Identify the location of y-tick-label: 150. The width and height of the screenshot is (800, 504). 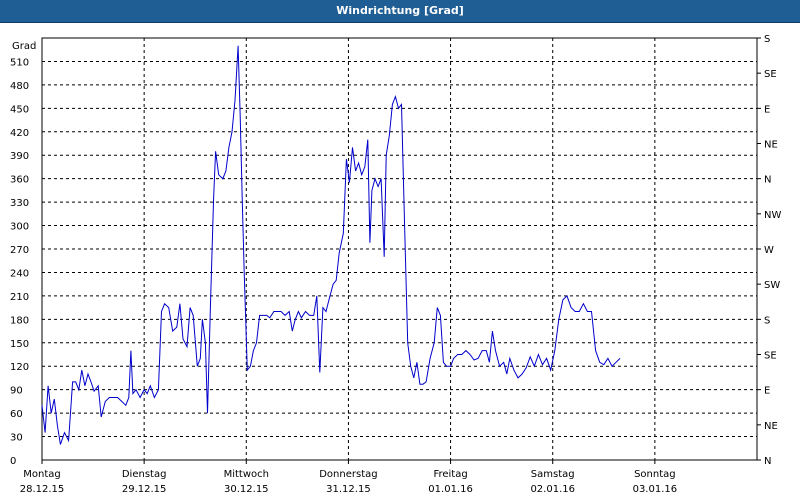
(19, 344).